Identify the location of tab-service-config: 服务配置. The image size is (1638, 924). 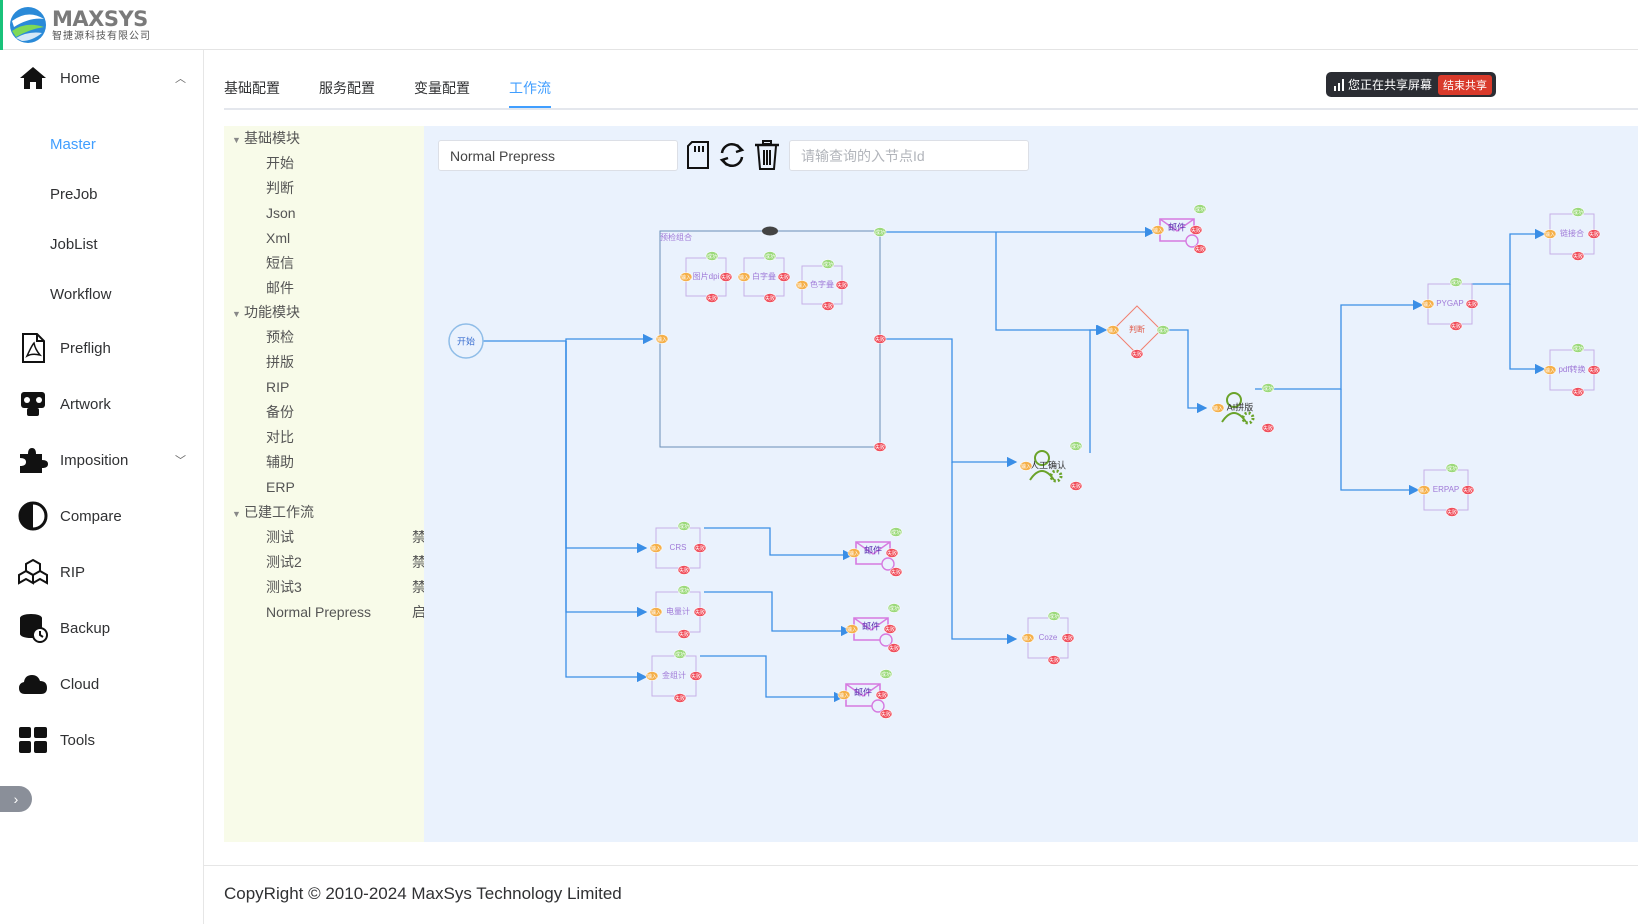
(347, 93).